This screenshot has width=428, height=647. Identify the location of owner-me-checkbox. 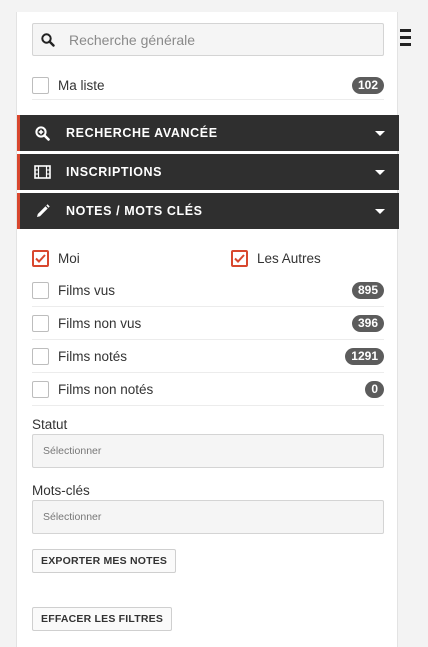
(40, 258).